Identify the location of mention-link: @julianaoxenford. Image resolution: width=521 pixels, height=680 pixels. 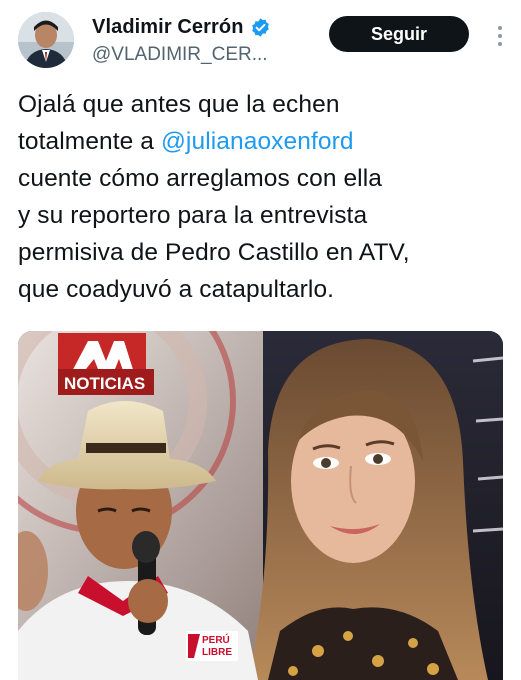
(257, 141).